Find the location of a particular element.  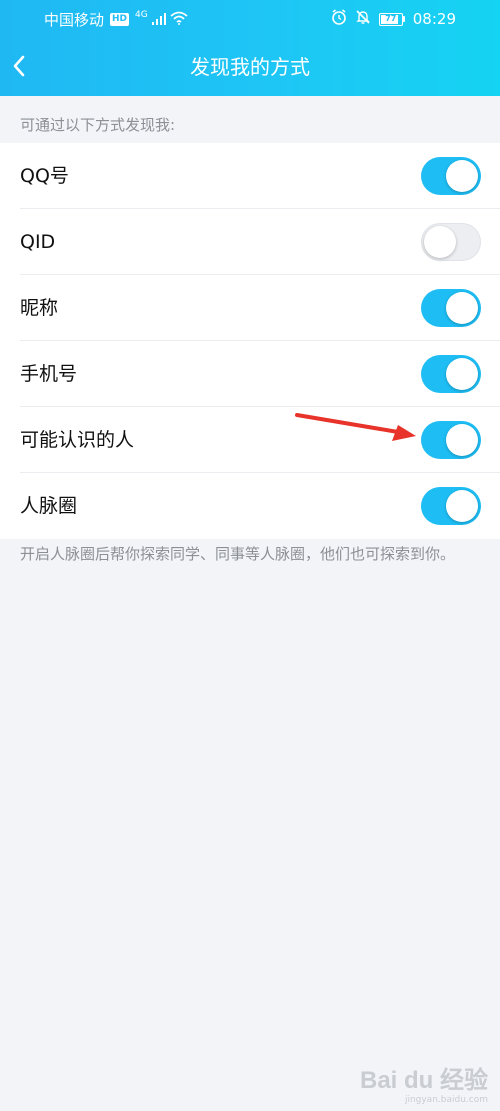

page-title: 发现我的方式 is located at coordinates (250, 67).